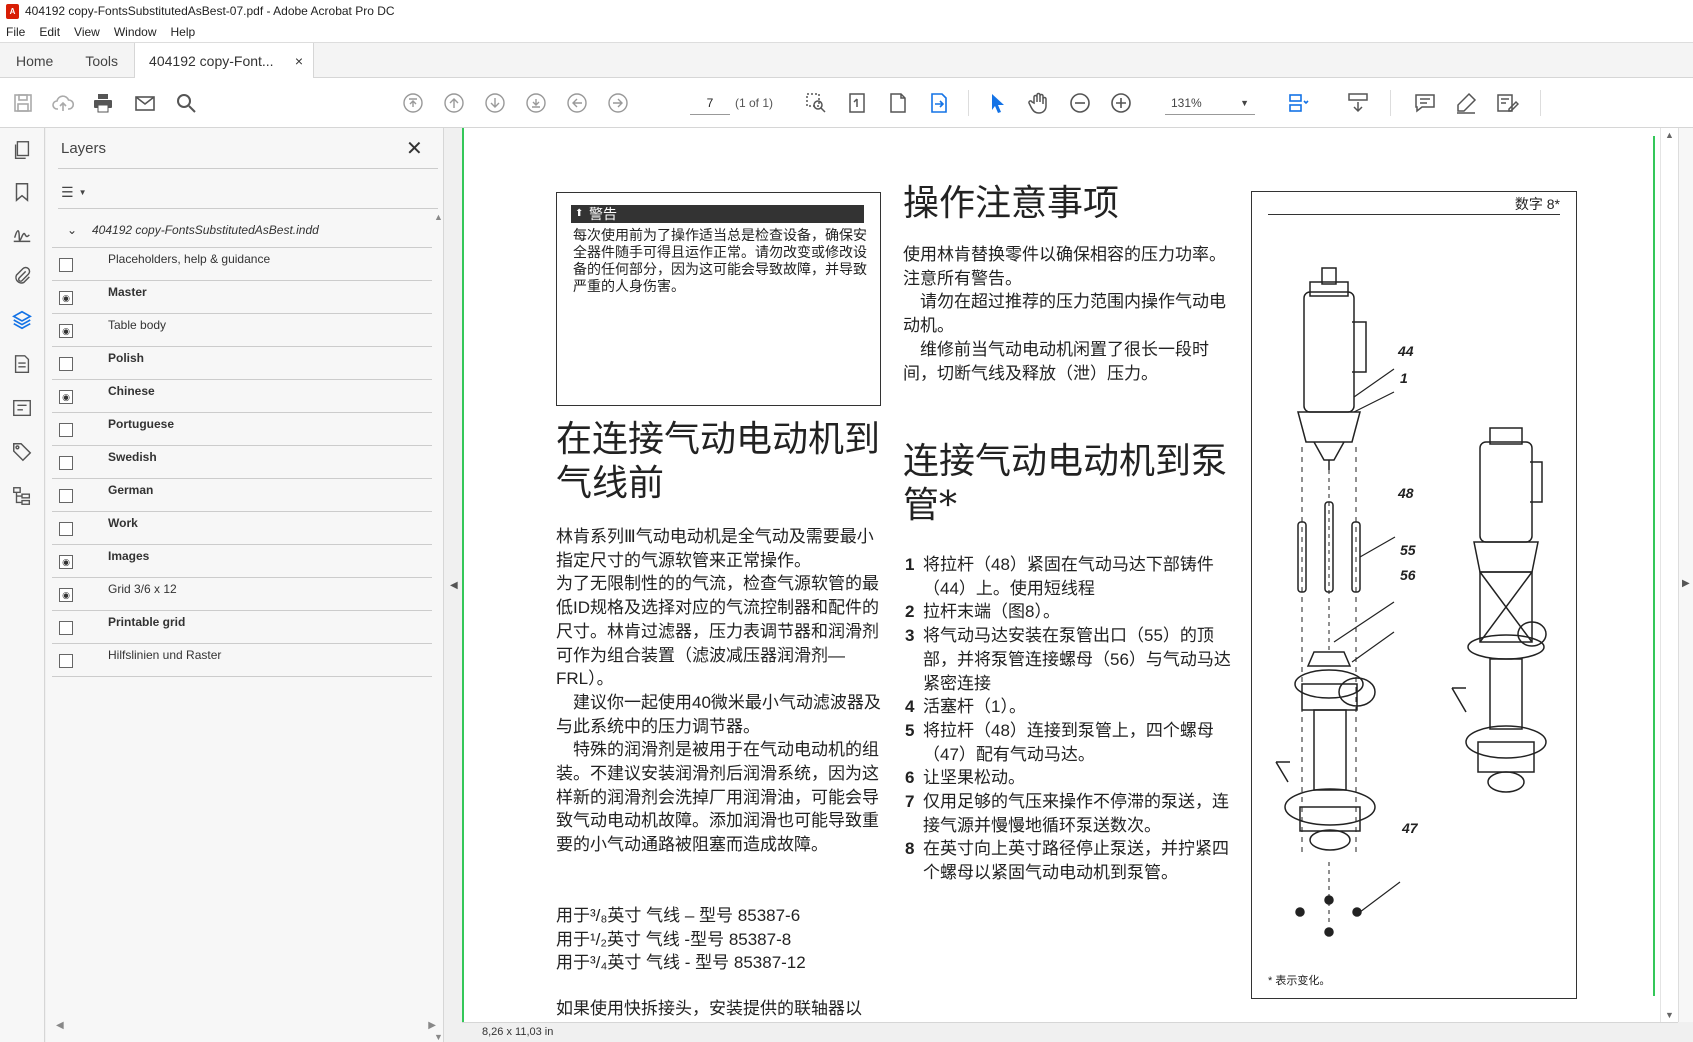 This screenshot has width=1693, height=1042. What do you see at coordinates (857, 103) in the screenshot?
I see `page-thumbnail-icon` at bounding box center [857, 103].